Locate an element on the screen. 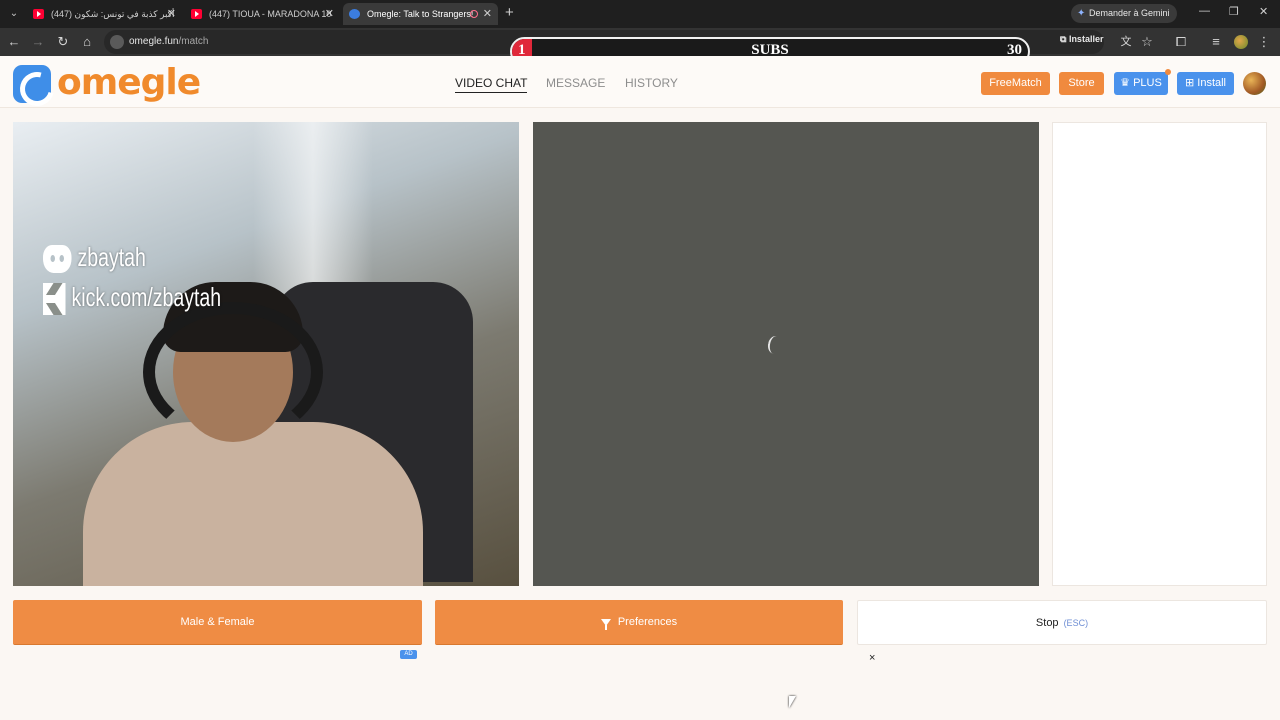 The width and height of the screenshot is (1280, 720). url-host: omegle.fun is located at coordinates (154, 41).